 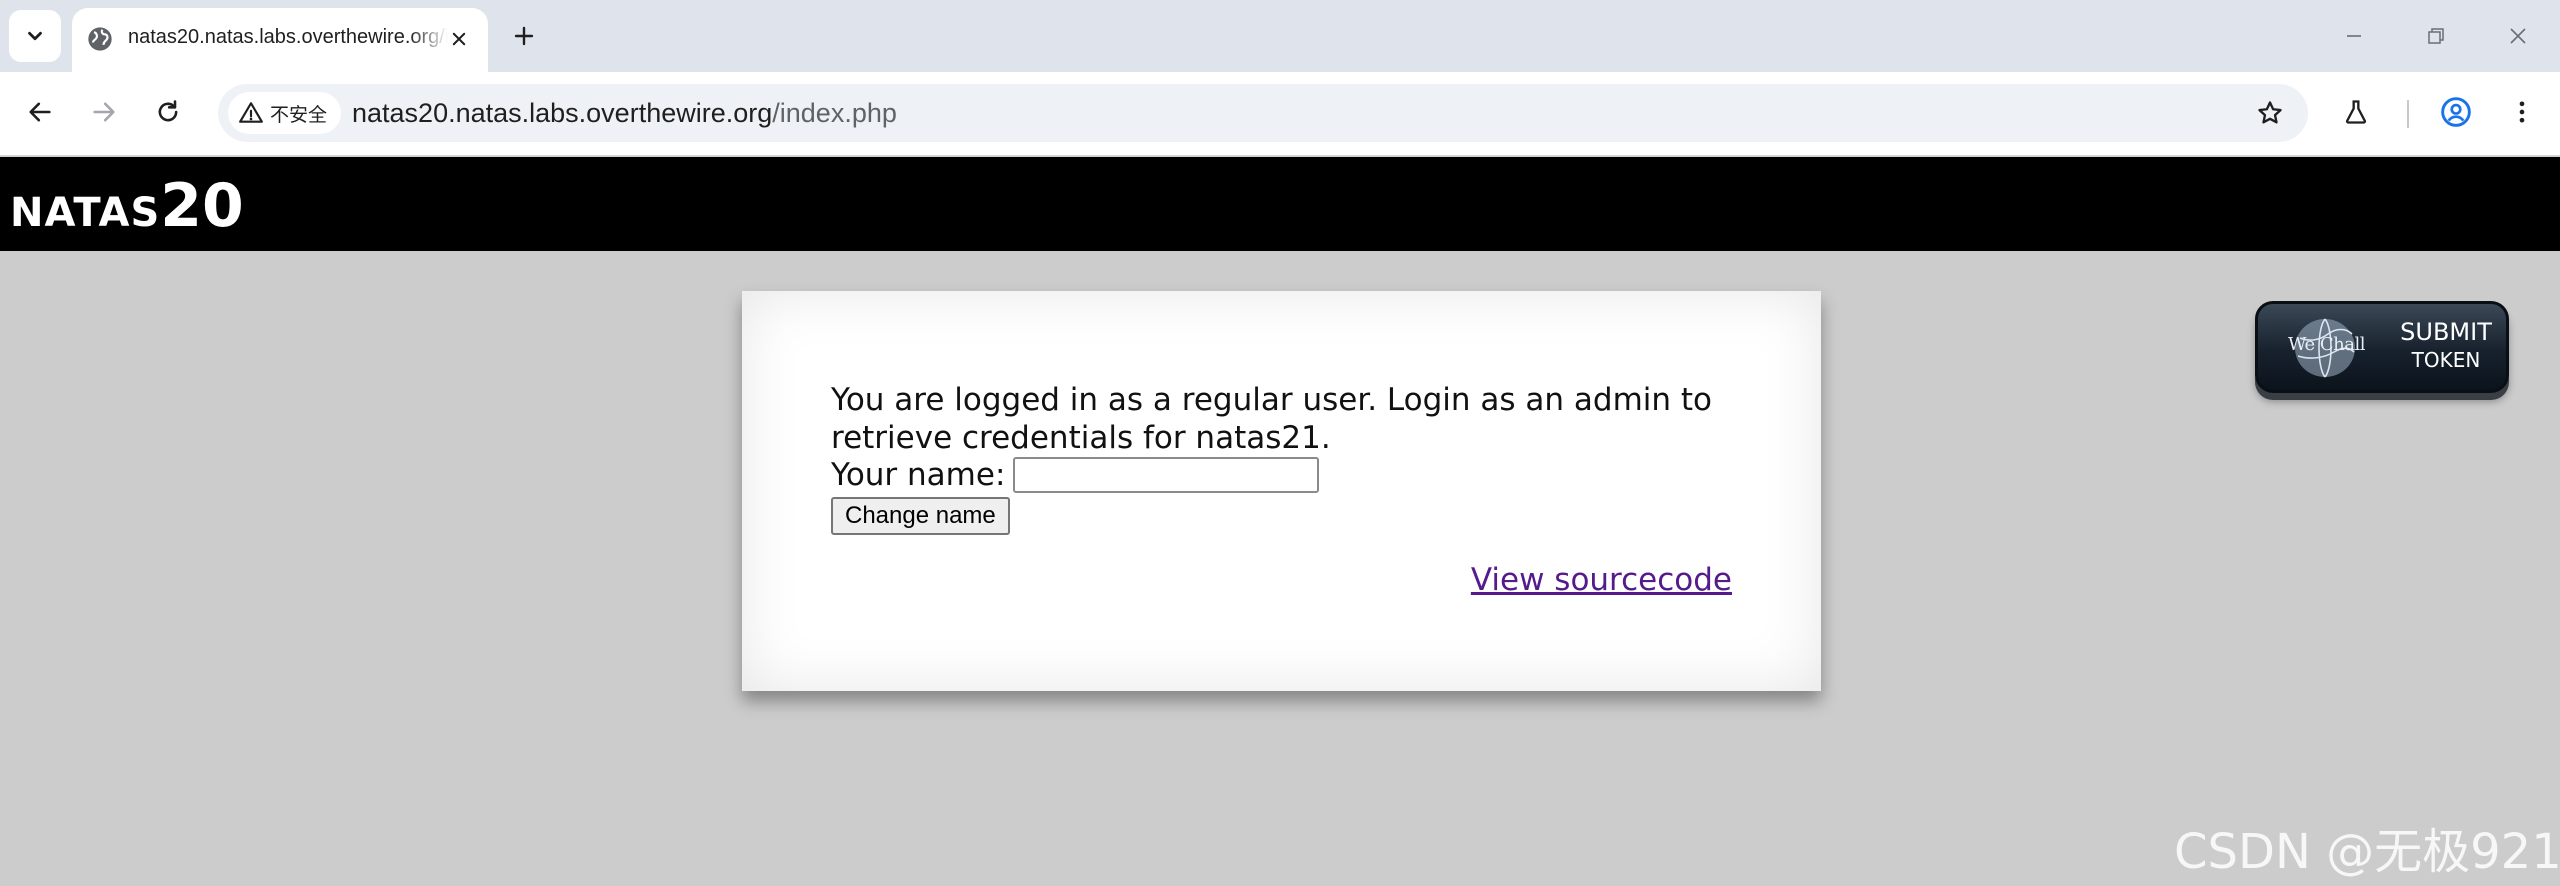 What do you see at coordinates (100, 39) in the screenshot?
I see `globe-icon` at bounding box center [100, 39].